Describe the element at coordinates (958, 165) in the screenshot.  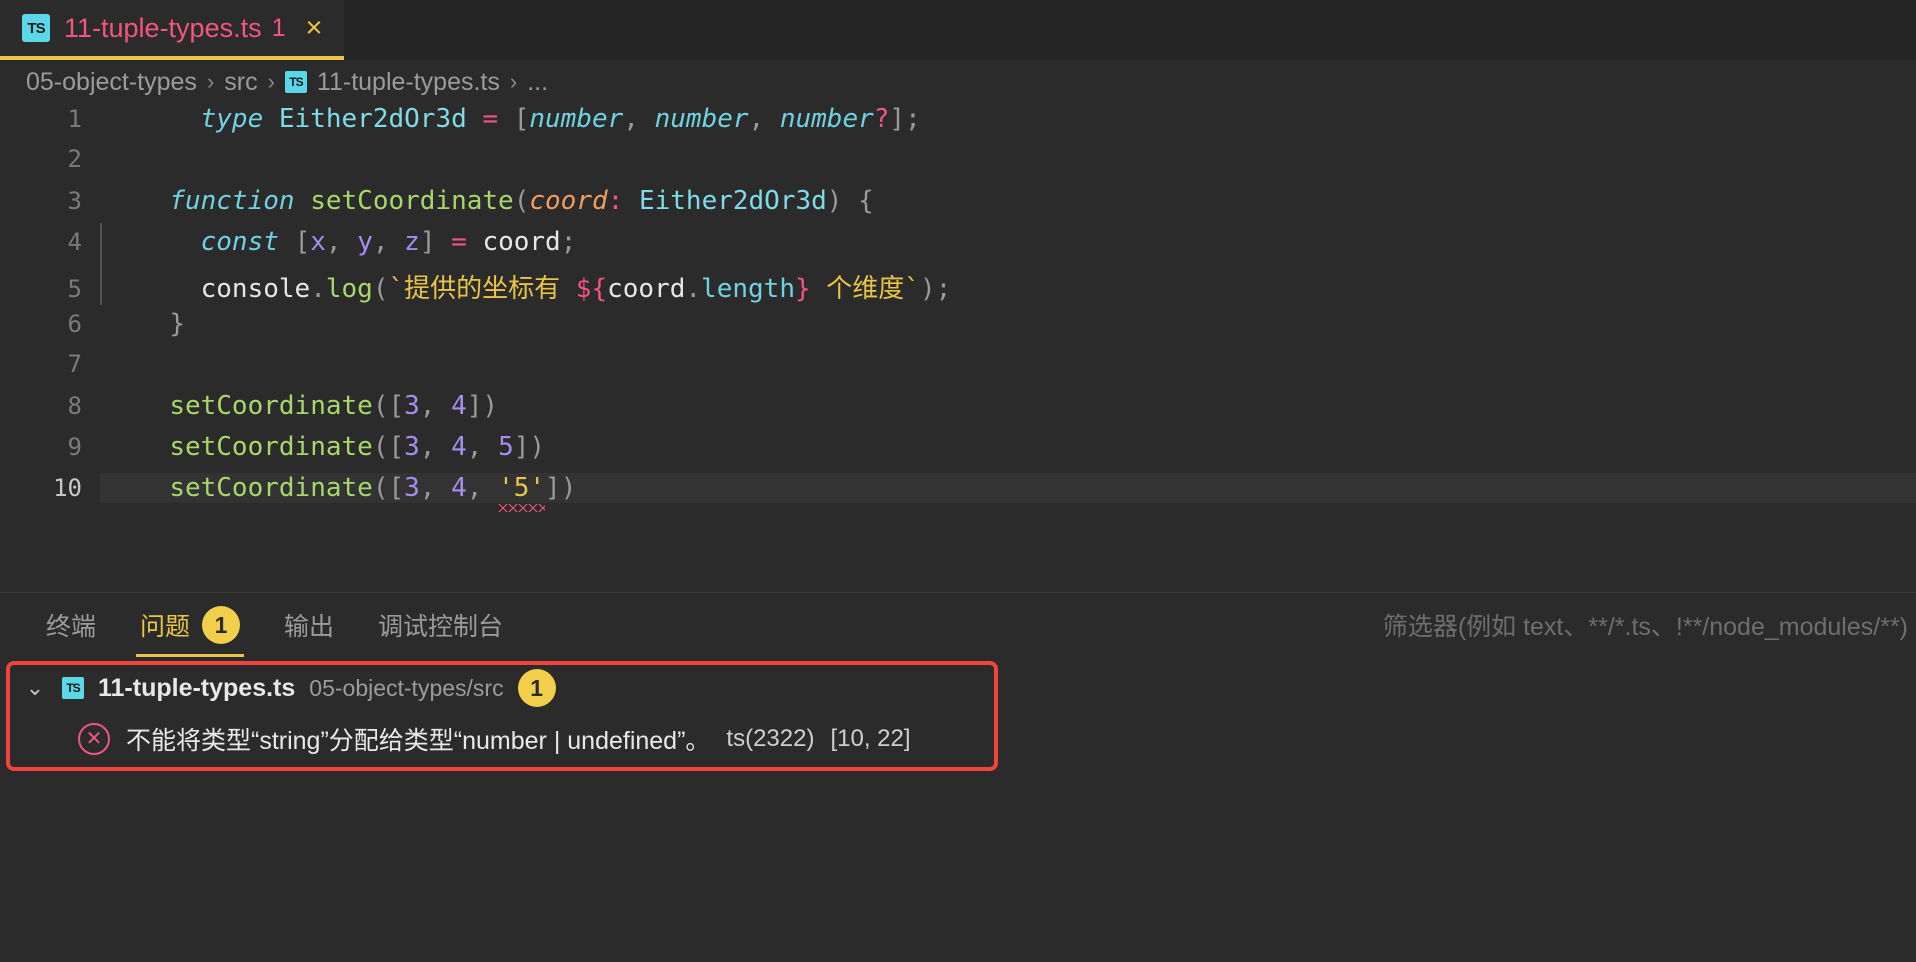
I see `code-line: 2` at that location.